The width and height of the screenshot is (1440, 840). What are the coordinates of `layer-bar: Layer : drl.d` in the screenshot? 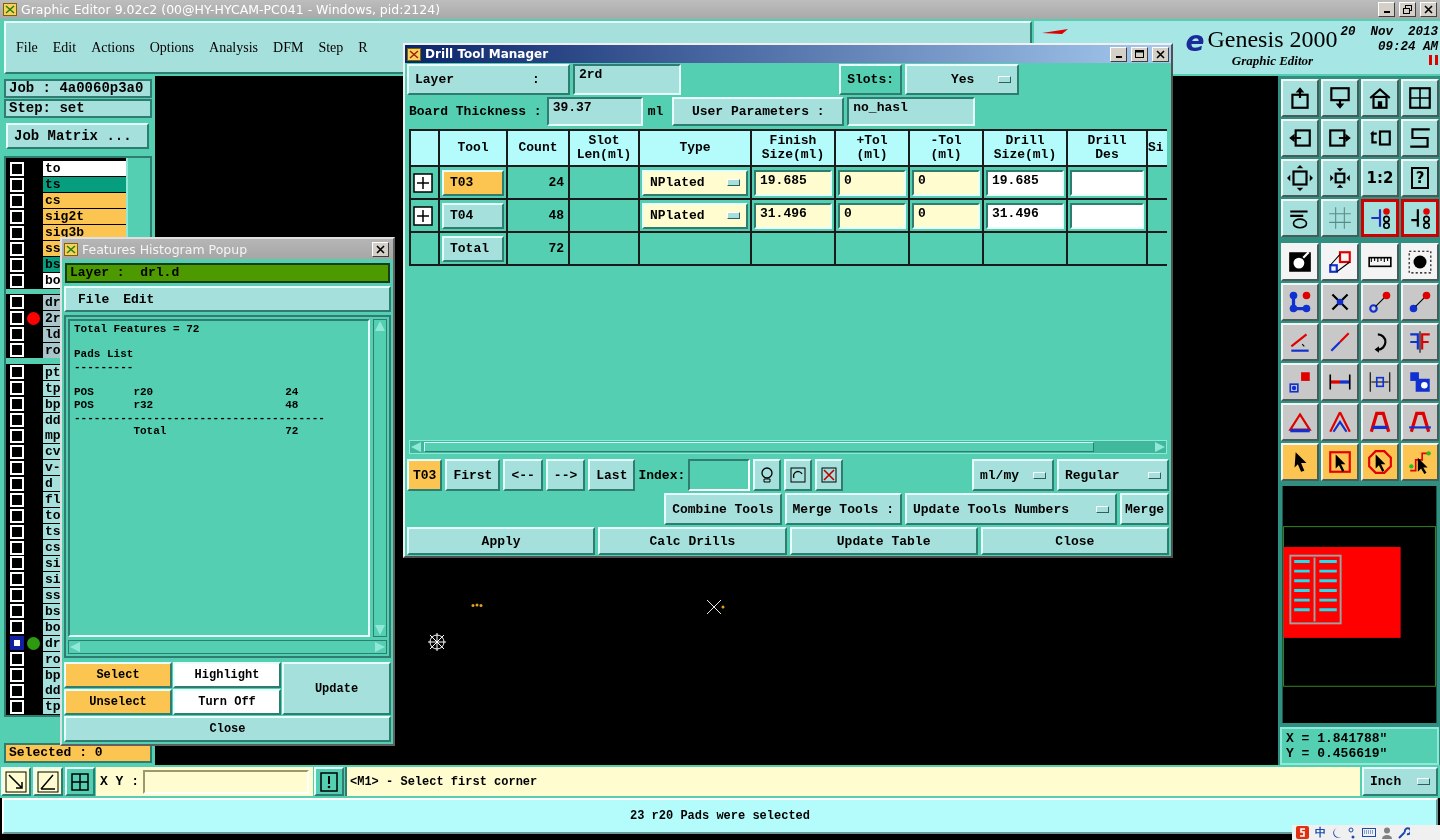 It's located at (227, 273).